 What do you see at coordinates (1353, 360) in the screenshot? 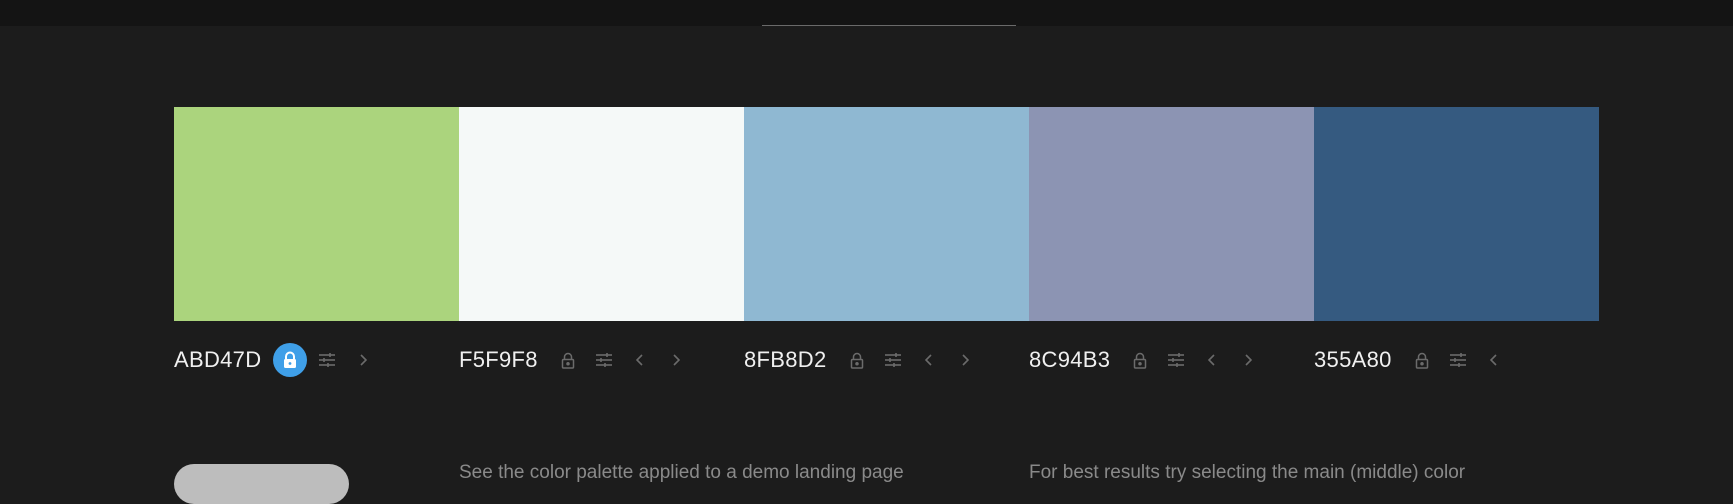
I see `hex-code-label: 355A80` at bounding box center [1353, 360].